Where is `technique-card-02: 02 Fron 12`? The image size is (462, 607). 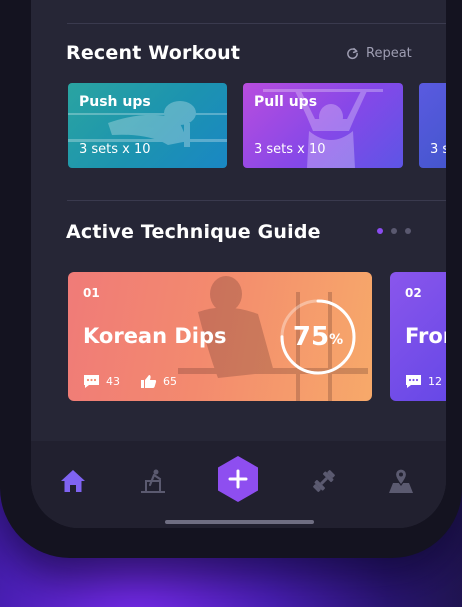
technique-card-02: 02 Fron 12 is located at coordinates (418, 336).